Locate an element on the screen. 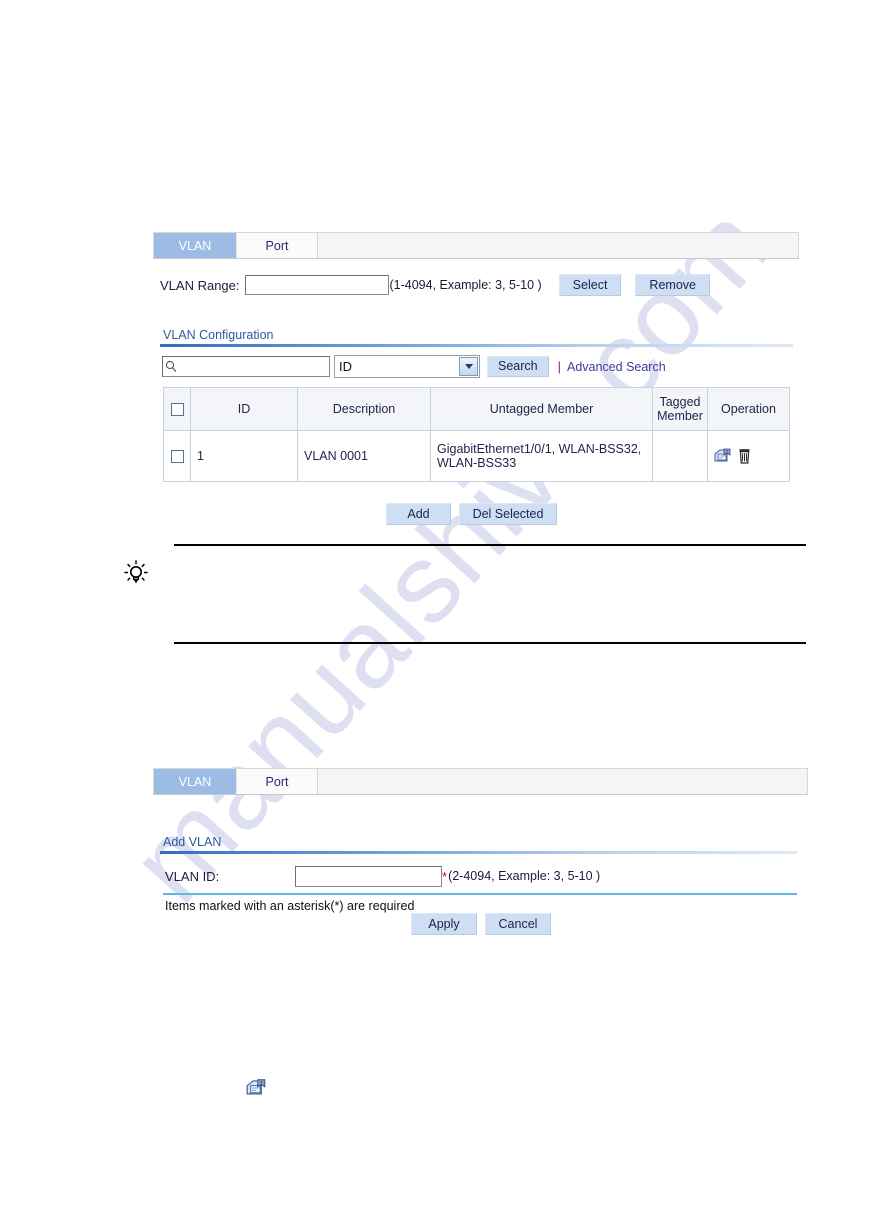  apply-button: Apply is located at coordinates (444, 924).